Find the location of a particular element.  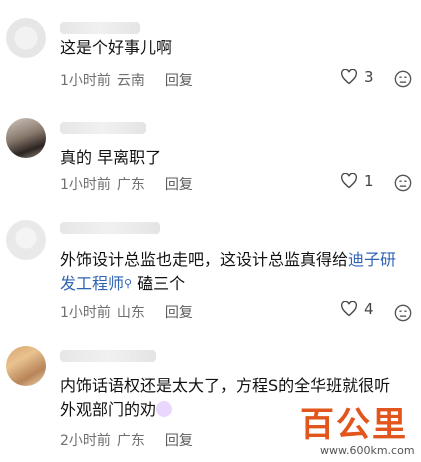

like-button: 4 is located at coordinates (357, 309).